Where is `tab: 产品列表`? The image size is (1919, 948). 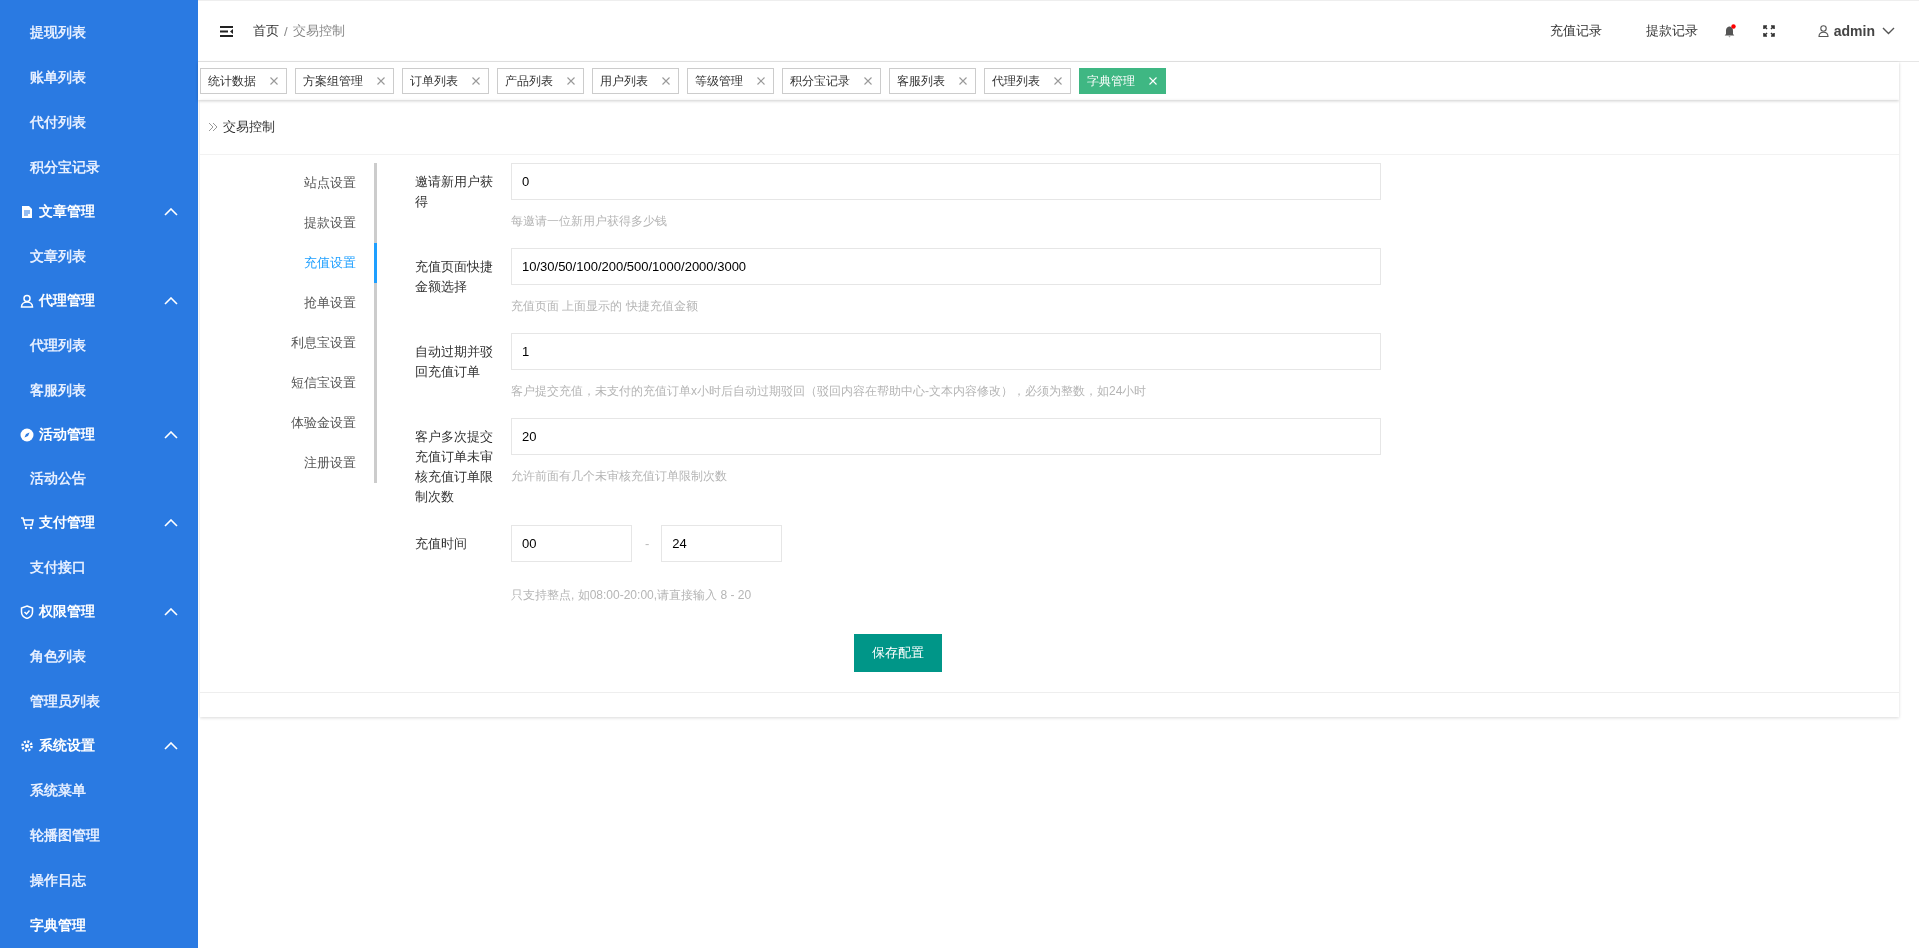 tab: 产品列表 is located at coordinates (540, 81).